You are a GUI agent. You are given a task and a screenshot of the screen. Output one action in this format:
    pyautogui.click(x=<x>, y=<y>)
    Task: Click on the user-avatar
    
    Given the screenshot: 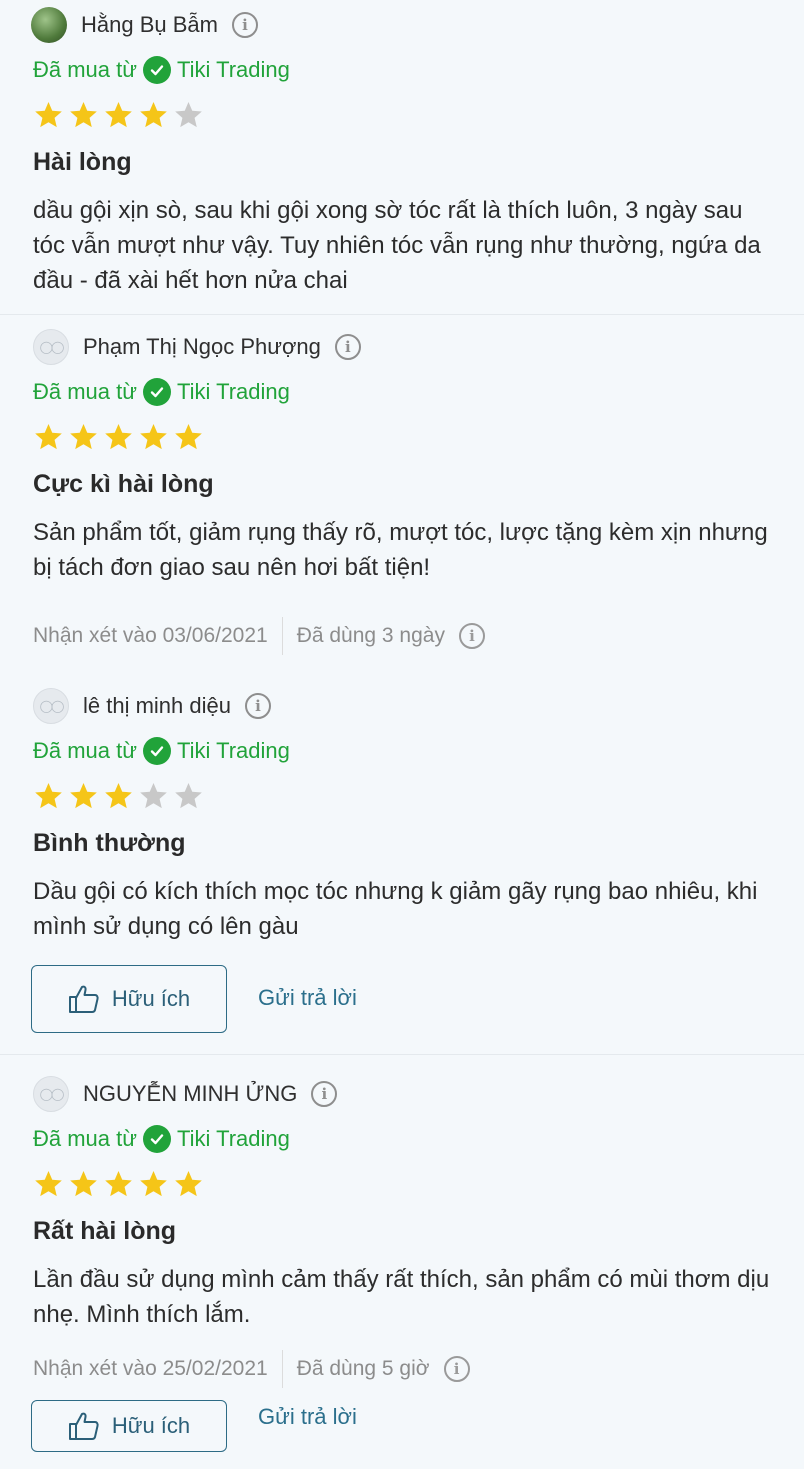 What is the action you would take?
    pyautogui.click(x=49, y=25)
    